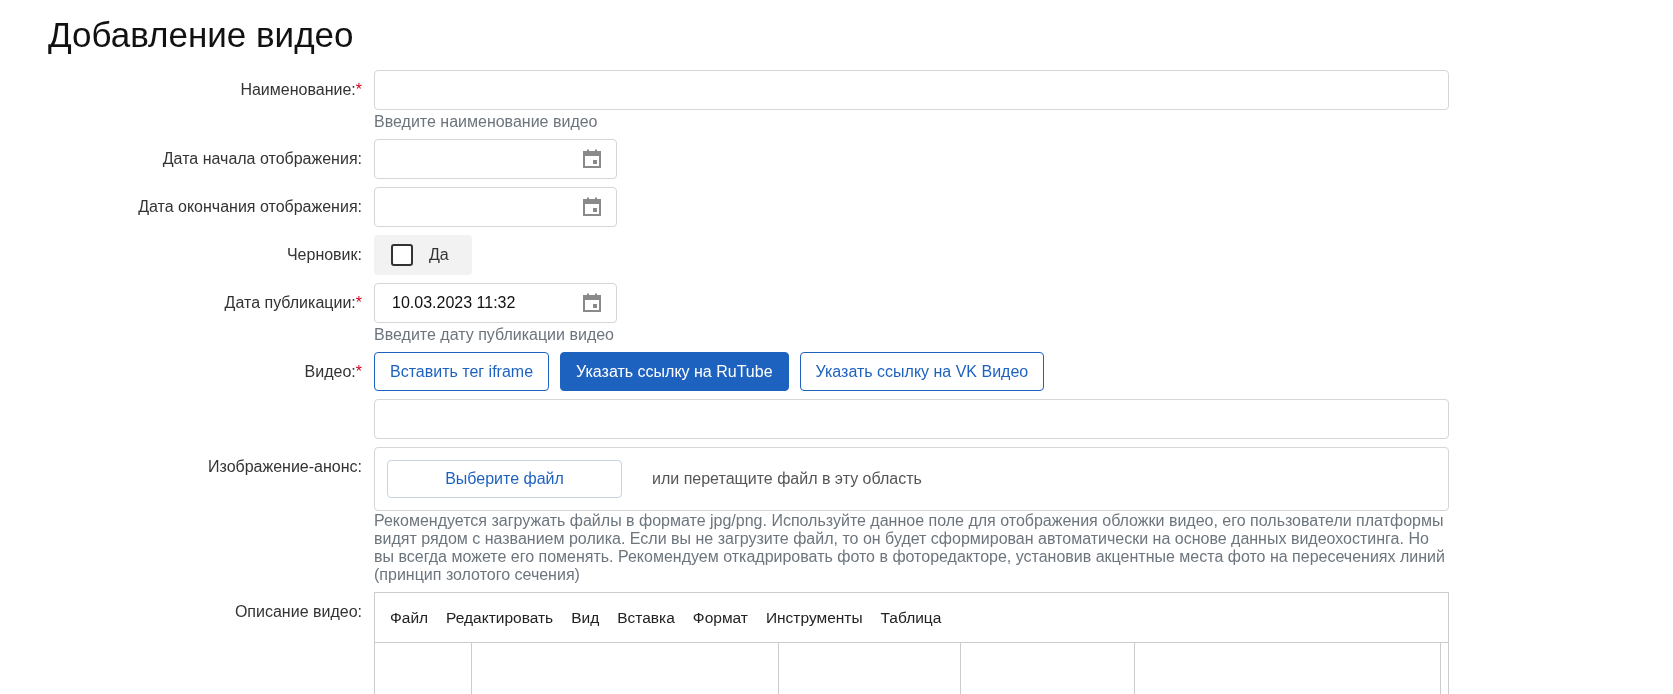  I want to click on video-source-button: Вставить тег iframe, so click(462, 371).